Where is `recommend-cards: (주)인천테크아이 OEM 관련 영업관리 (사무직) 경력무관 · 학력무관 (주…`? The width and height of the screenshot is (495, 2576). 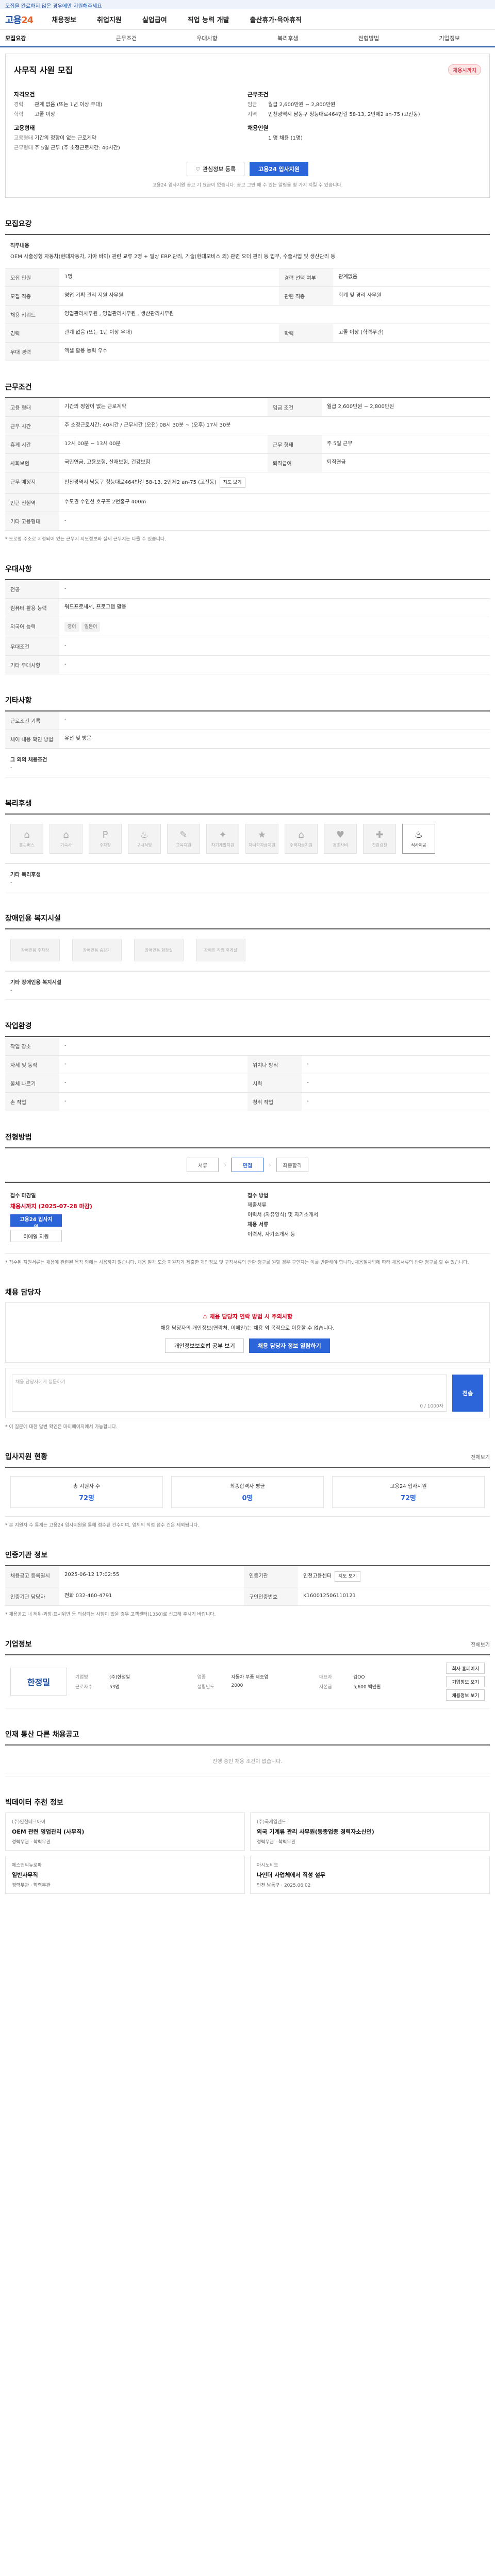
recommend-cards: (주)인천테크아이 OEM 관련 영업관리 (사무직) 경력무관 · 학력무관 (주… is located at coordinates (247, 1853).